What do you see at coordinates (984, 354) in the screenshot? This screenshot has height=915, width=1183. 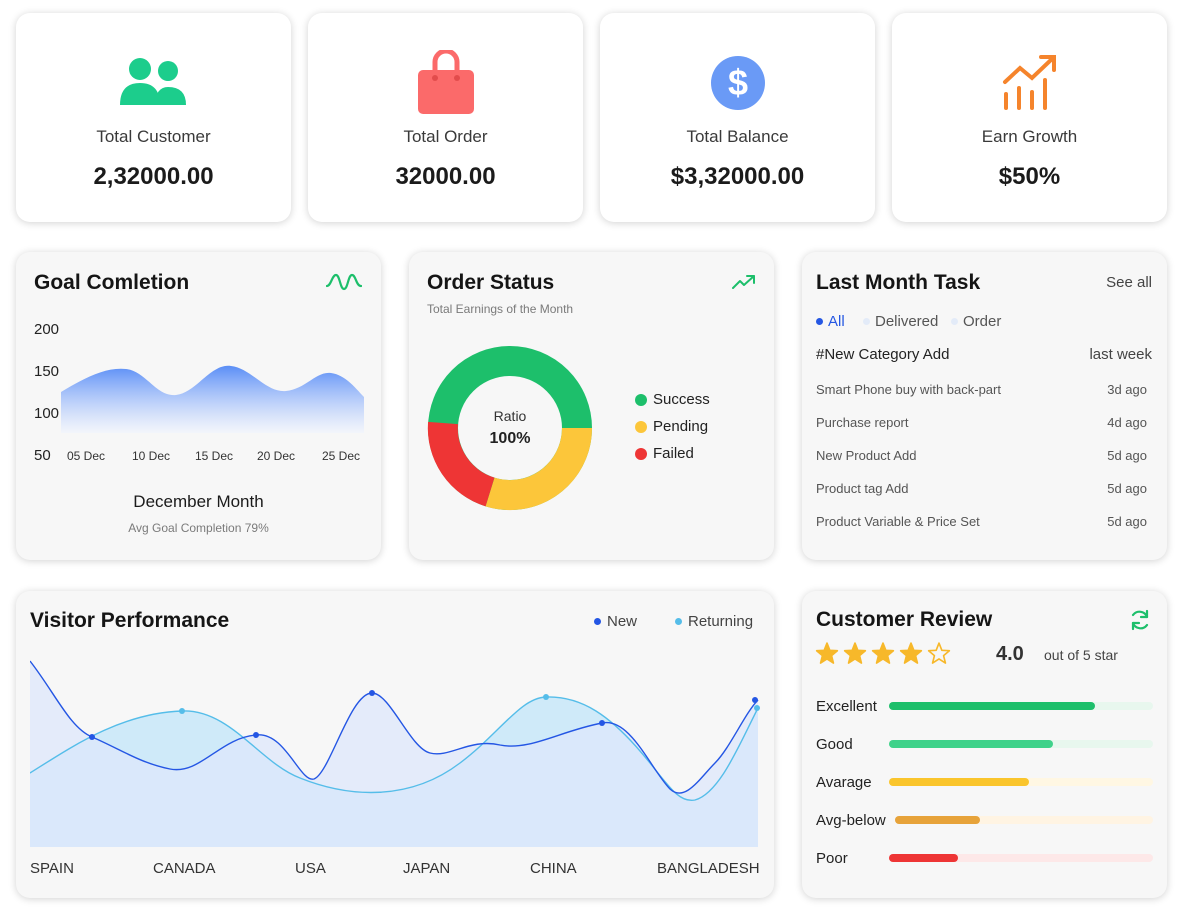 I see `task-header-row: #New Category Add last week` at bounding box center [984, 354].